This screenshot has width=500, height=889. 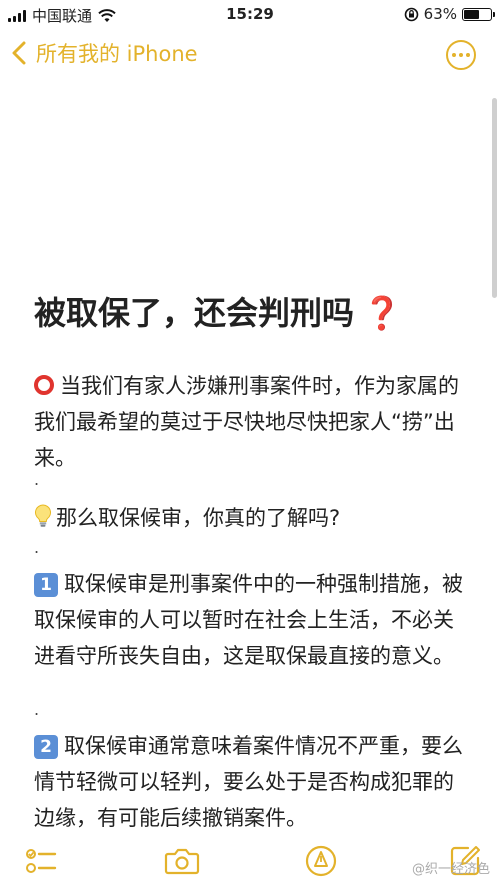 What do you see at coordinates (250, 58) in the screenshot?
I see `navigation-bar: 所有我的 iPhone` at bounding box center [250, 58].